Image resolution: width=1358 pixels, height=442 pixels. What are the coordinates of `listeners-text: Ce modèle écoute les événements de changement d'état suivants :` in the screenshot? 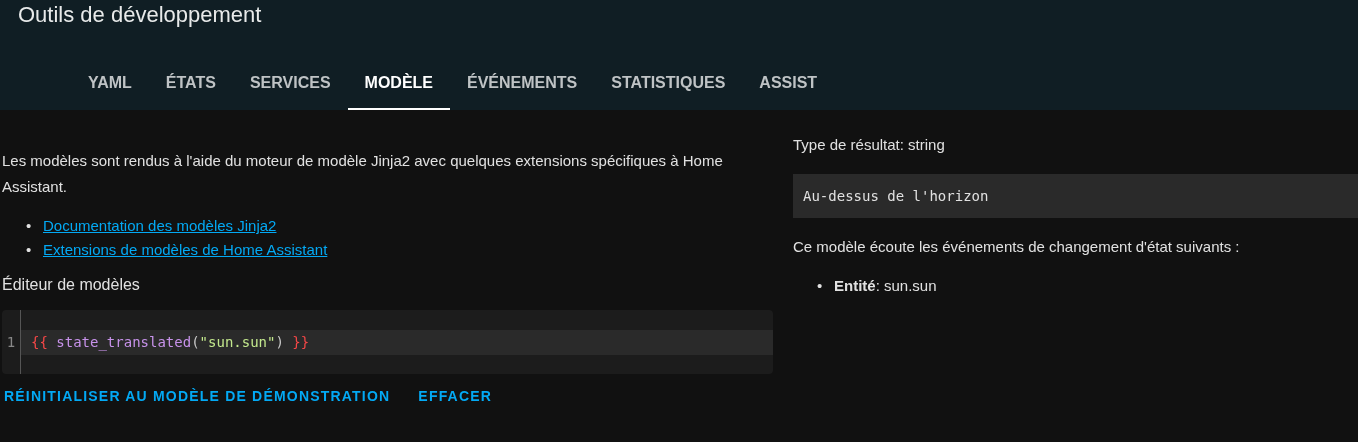 It's located at (1017, 247).